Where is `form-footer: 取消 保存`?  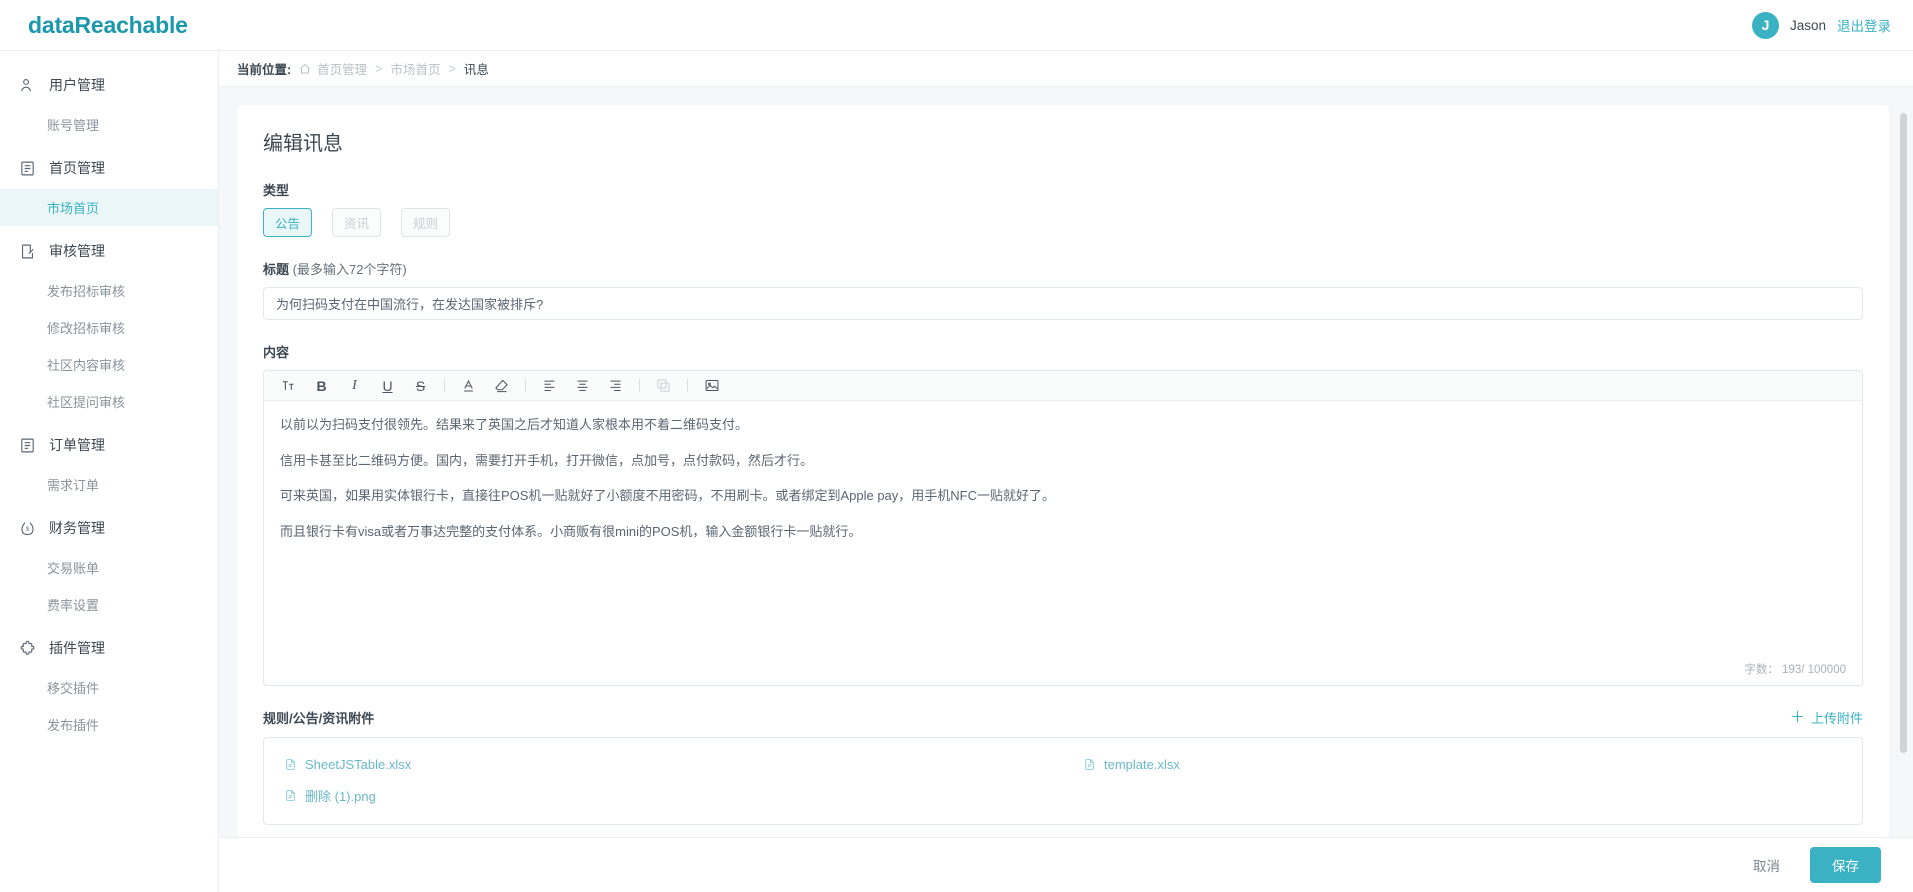 form-footer: 取消 保存 is located at coordinates (1066, 864).